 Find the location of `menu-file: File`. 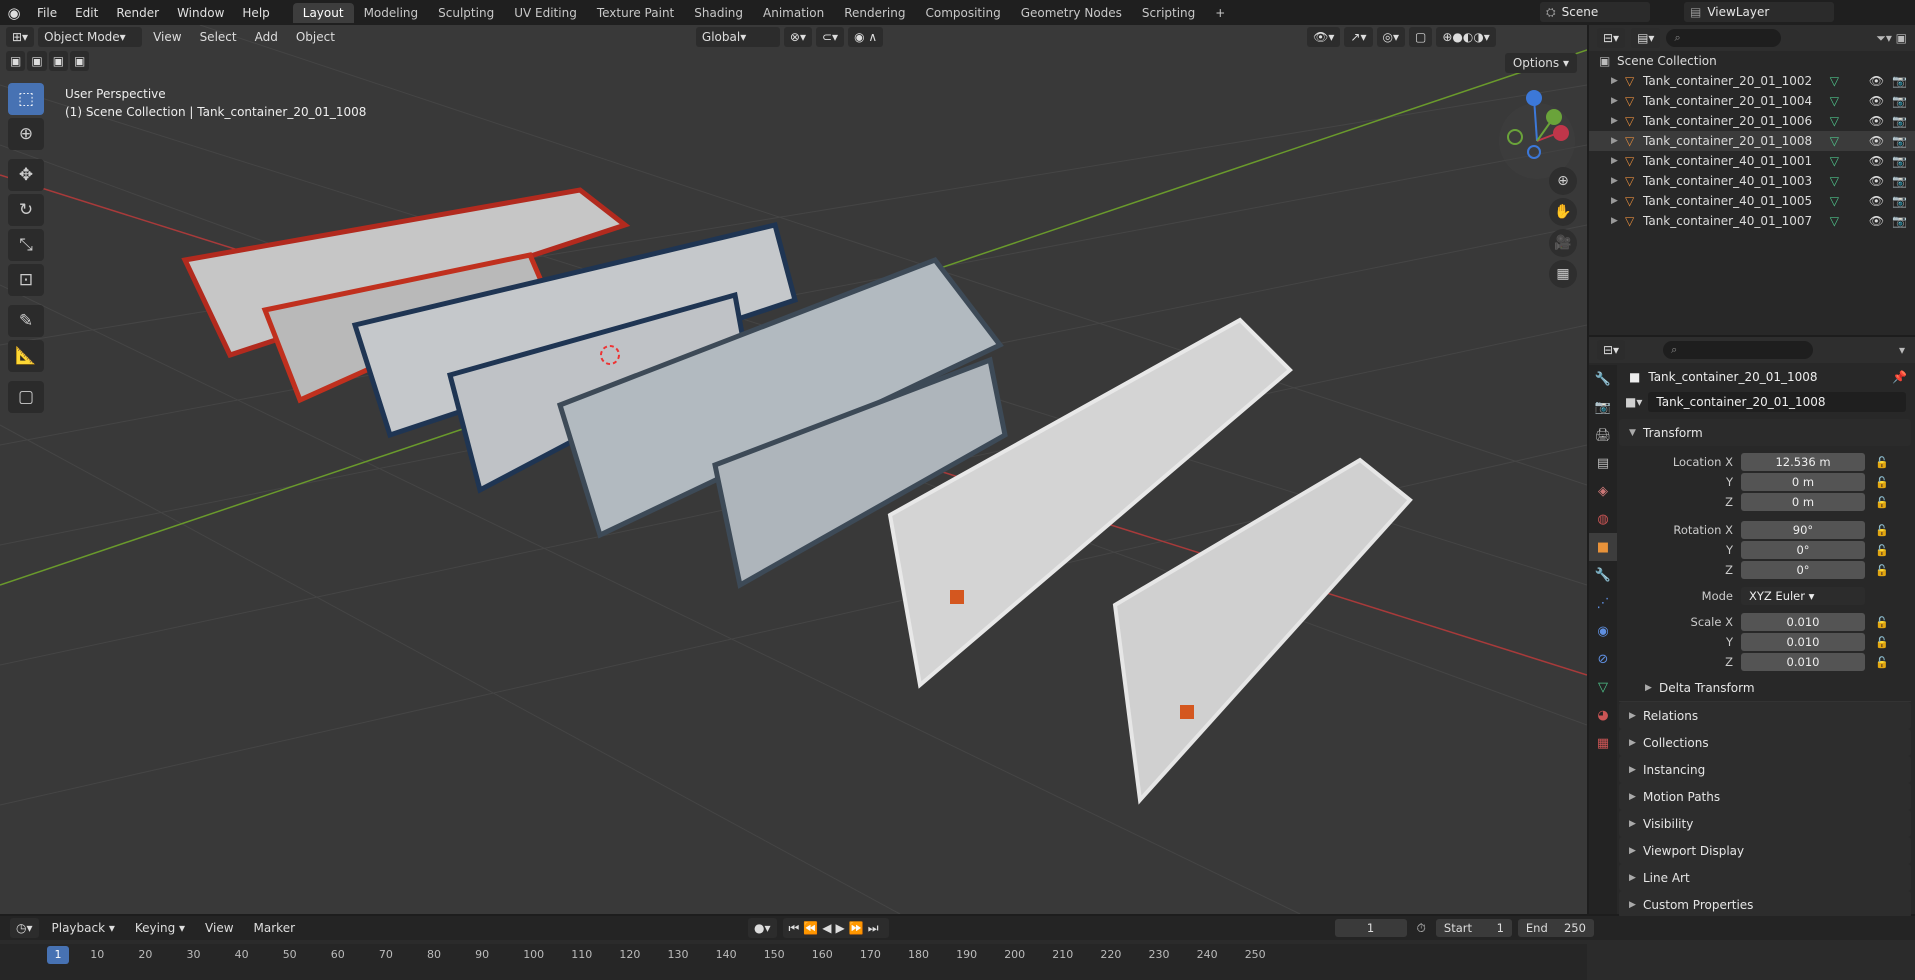

menu-file: File is located at coordinates (47, 13).